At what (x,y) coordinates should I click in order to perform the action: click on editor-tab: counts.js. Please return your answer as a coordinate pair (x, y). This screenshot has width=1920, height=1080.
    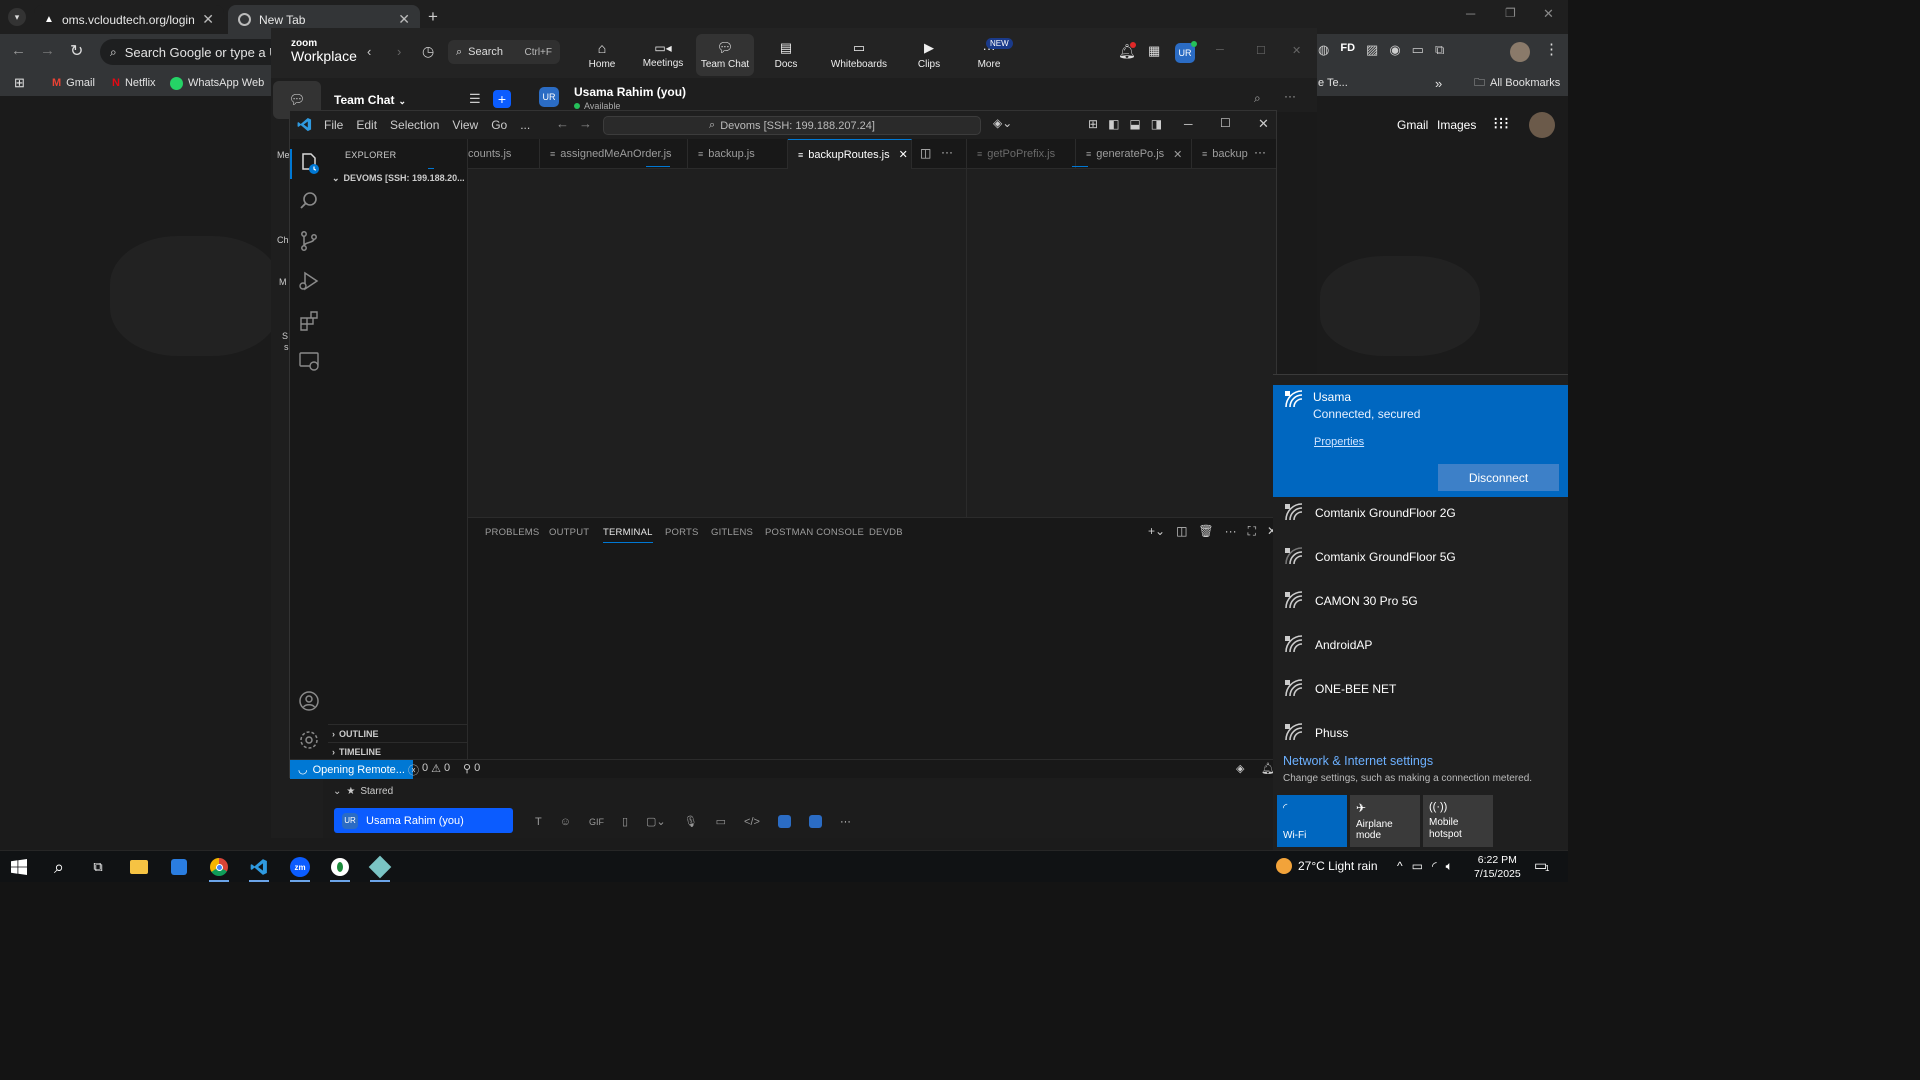
    Looking at the image, I should click on (504, 154).